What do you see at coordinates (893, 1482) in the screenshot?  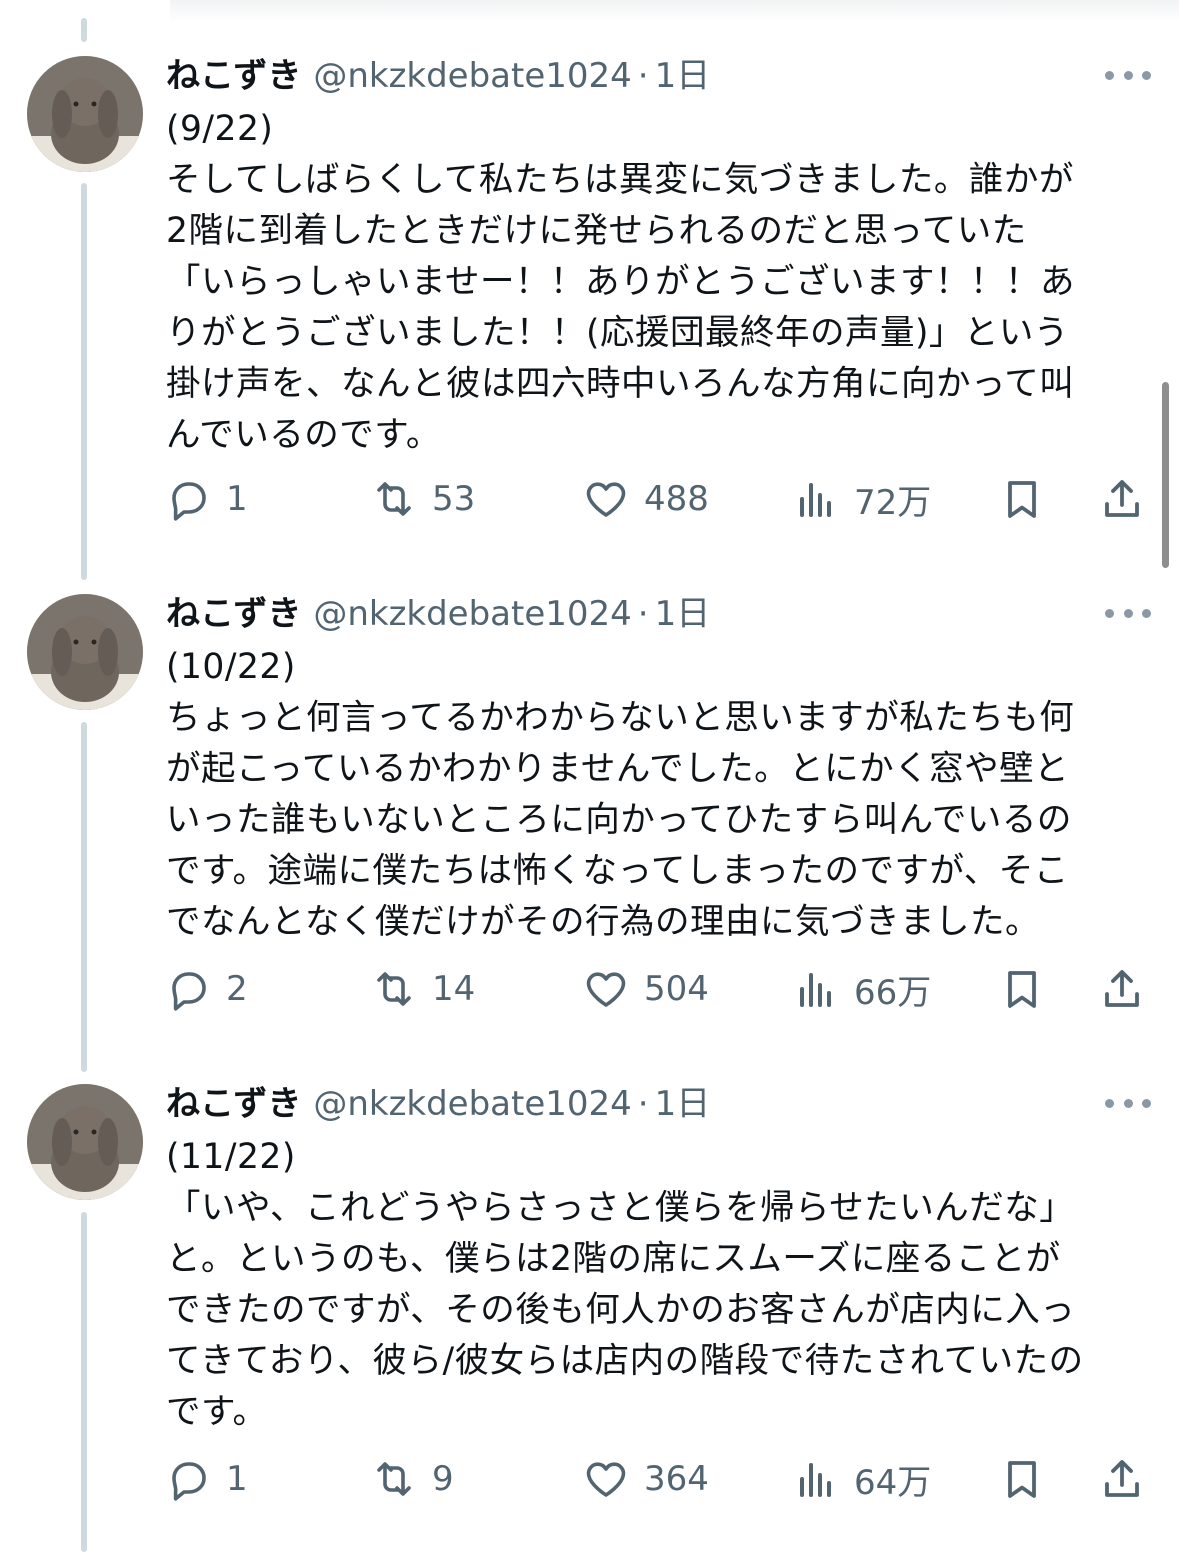 I see `view-count: 64万` at bounding box center [893, 1482].